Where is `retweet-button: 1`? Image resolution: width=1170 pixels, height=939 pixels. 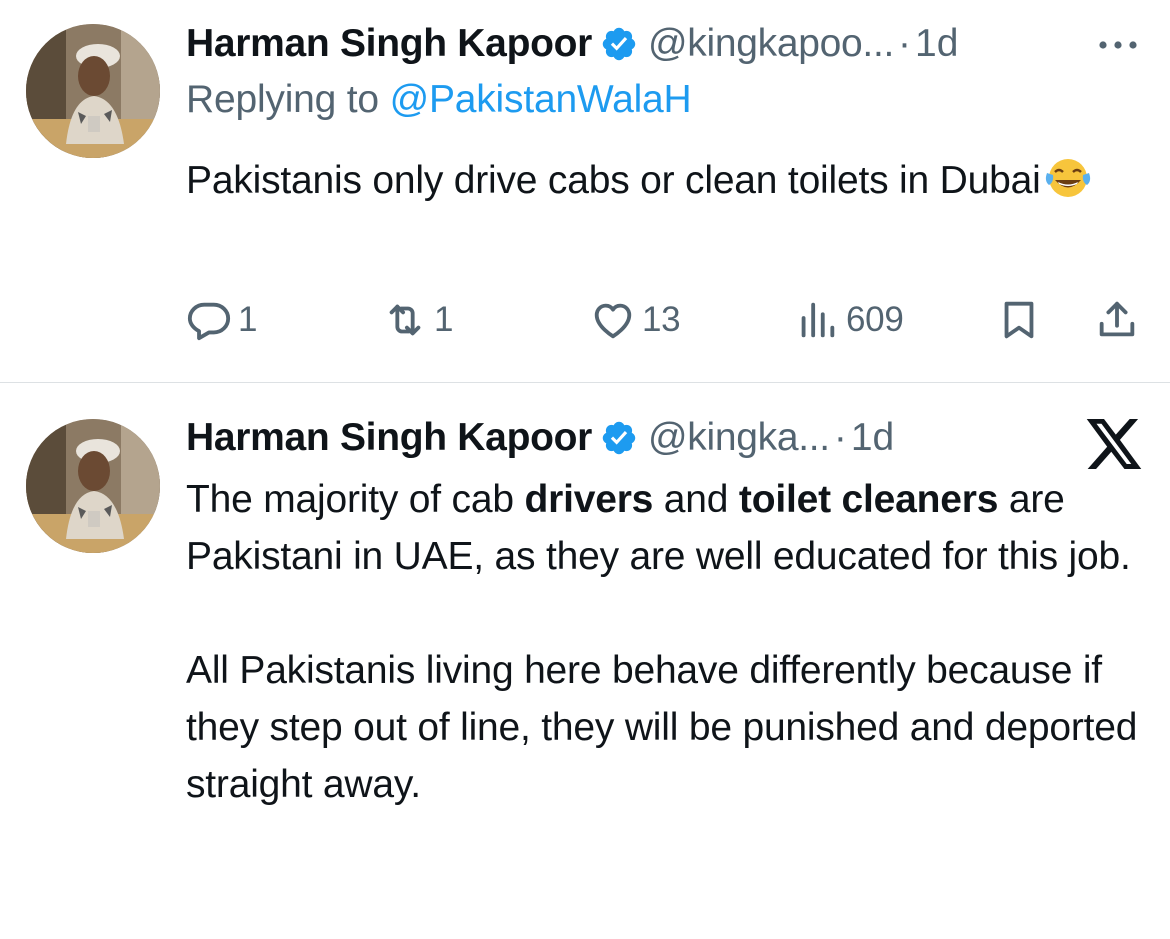 retweet-button: 1 is located at coordinates (417, 320).